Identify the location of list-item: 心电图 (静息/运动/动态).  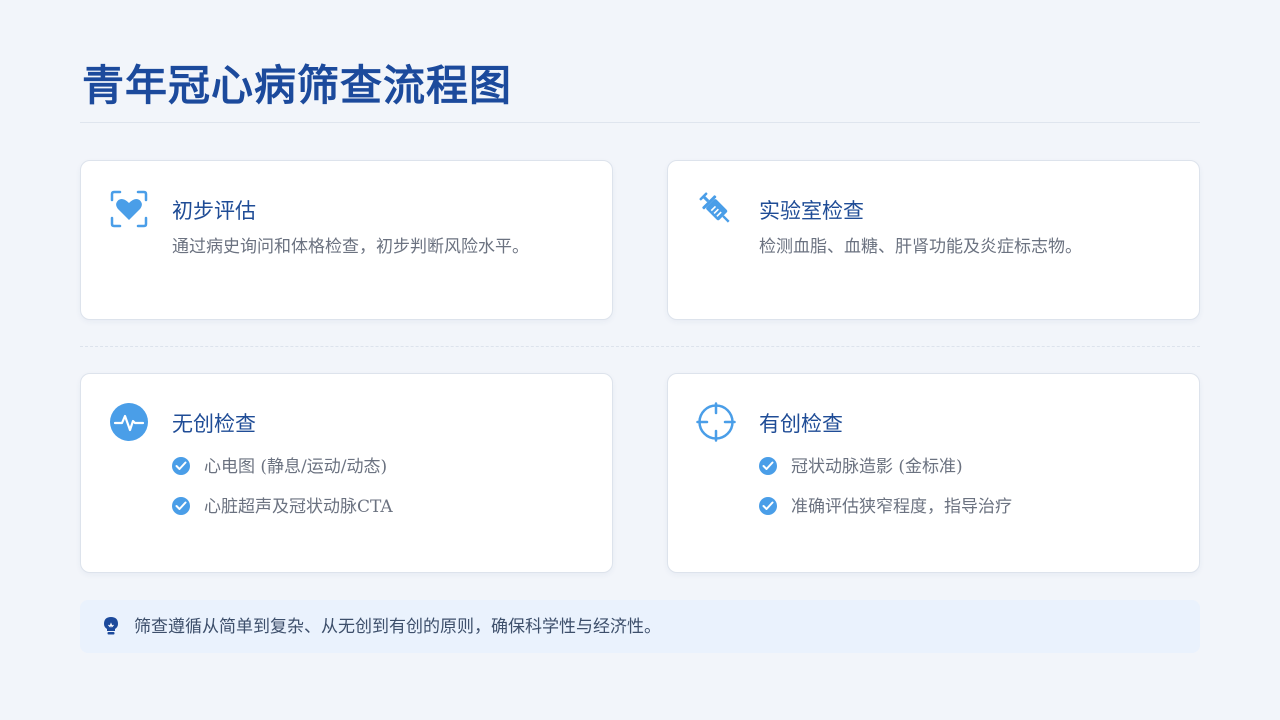
(279, 467).